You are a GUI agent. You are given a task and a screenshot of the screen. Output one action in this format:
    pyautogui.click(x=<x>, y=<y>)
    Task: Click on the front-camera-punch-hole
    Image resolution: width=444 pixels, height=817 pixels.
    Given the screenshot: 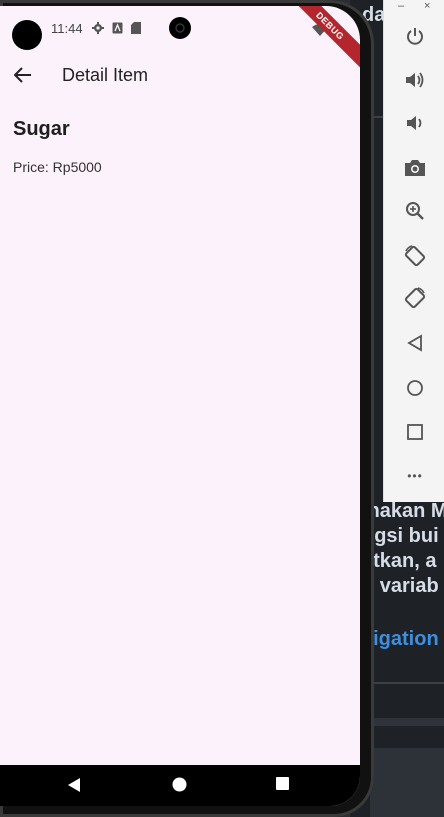 What is the action you would take?
    pyautogui.click(x=180, y=28)
    